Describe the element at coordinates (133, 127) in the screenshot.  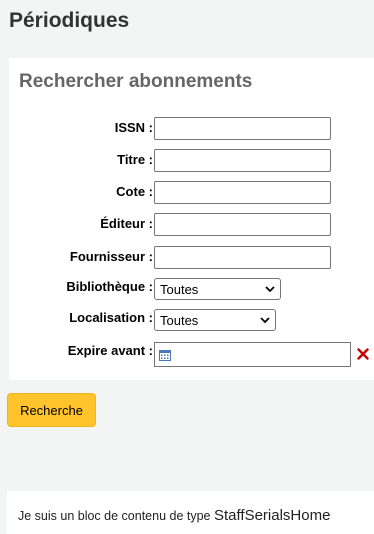
I see `issn-label: ISSN :` at that location.